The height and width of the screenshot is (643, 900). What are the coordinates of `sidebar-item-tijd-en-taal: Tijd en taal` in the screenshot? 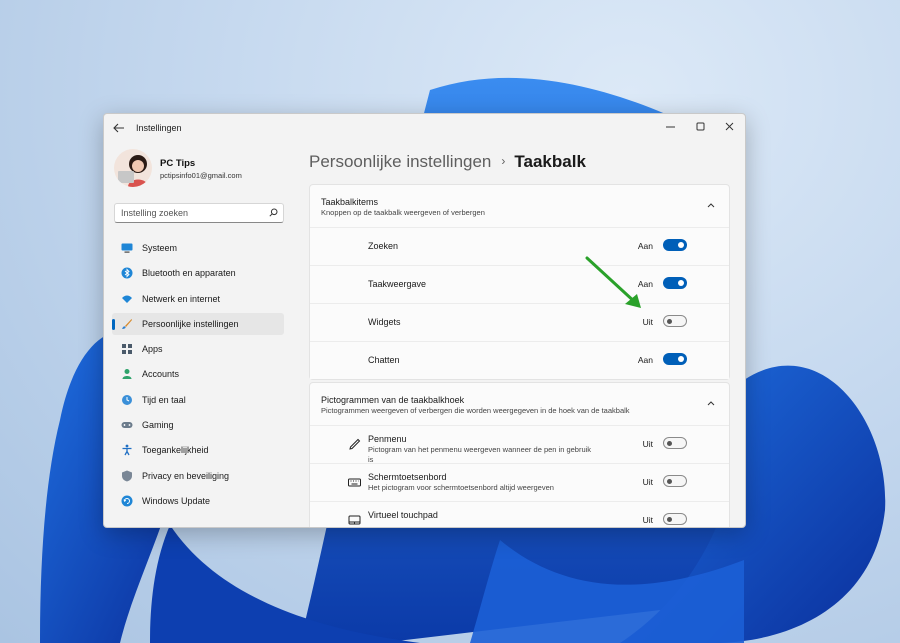 It's located at (198, 400).